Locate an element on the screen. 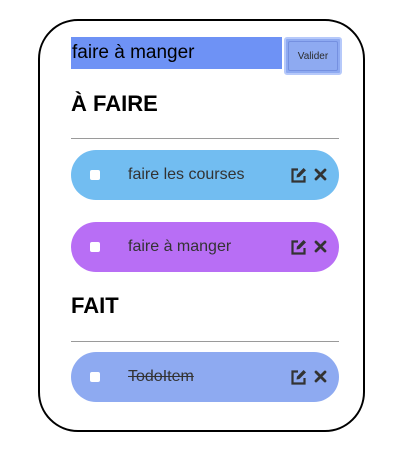 This screenshot has width=400, height=450. todo-divider is located at coordinates (205, 138).